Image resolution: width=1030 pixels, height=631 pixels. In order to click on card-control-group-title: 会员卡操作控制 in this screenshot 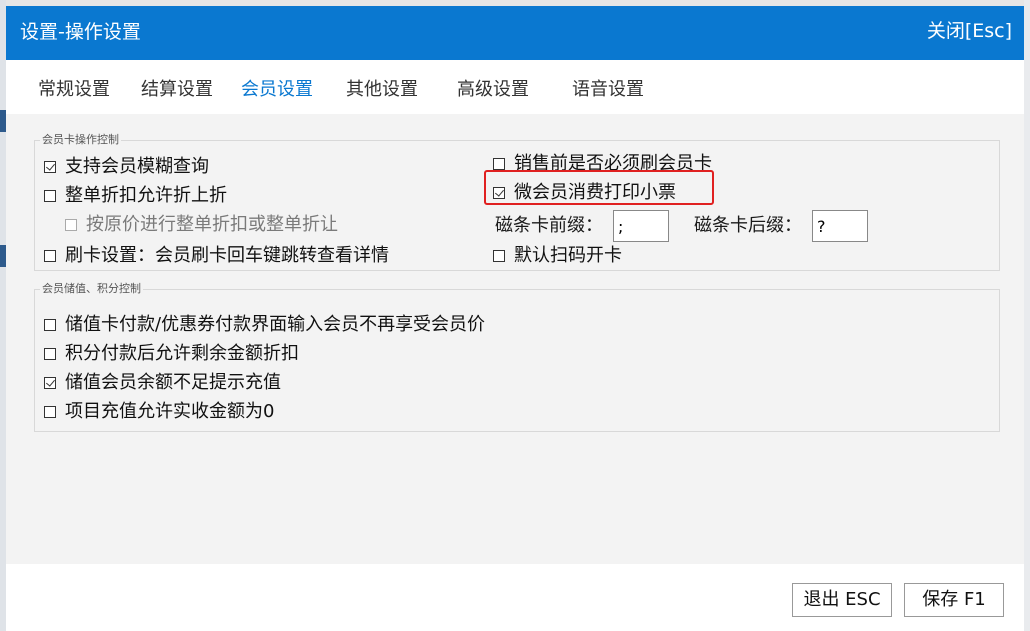, I will do `click(80, 140)`.